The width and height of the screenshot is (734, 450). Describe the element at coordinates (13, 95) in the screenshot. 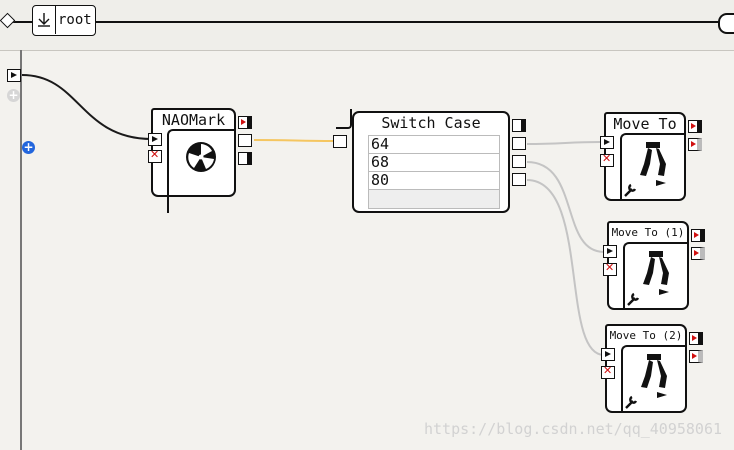

I see `add-input-disabled-icon: +` at that location.